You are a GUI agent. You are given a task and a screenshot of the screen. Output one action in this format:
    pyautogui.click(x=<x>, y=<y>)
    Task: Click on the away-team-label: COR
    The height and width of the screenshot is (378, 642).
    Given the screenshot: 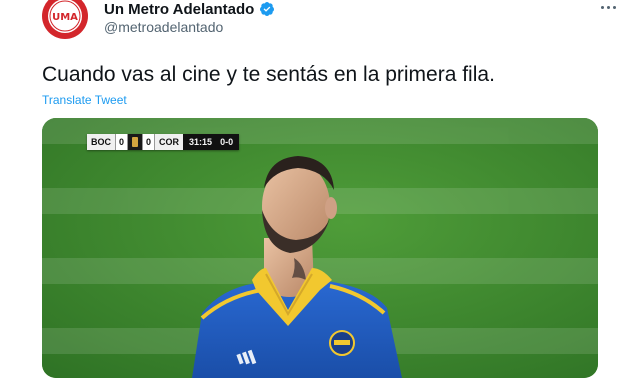 What is the action you would take?
    pyautogui.click(x=169, y=142)
    